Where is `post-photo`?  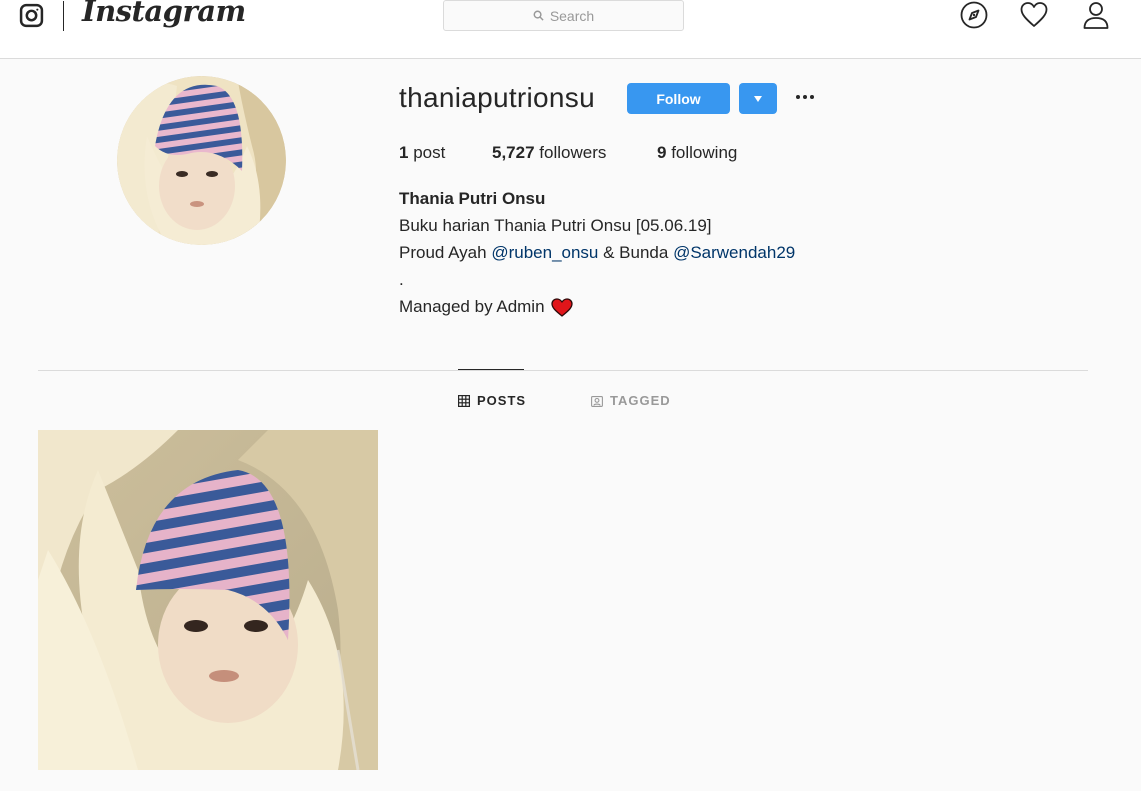
post-photo is located at coordinates (208, 600).